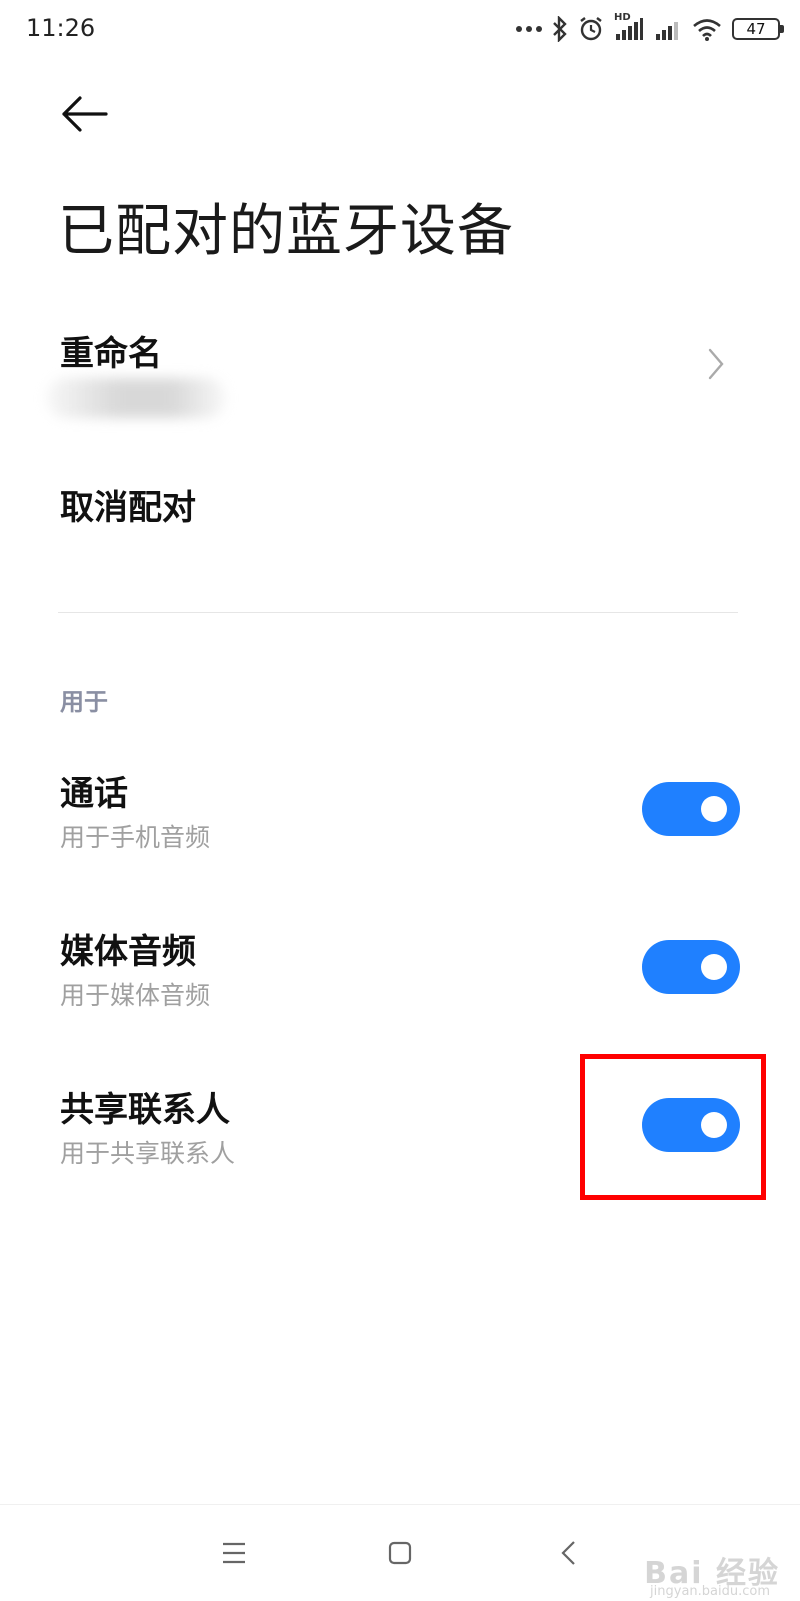 Image resolution: width=800 pixels, height=1601 pixels. What do you see at coordinates (135, 837) in the screenshot?
I see `toggle-subtitle: 用于手机音频` at bounding box center [135, 837].